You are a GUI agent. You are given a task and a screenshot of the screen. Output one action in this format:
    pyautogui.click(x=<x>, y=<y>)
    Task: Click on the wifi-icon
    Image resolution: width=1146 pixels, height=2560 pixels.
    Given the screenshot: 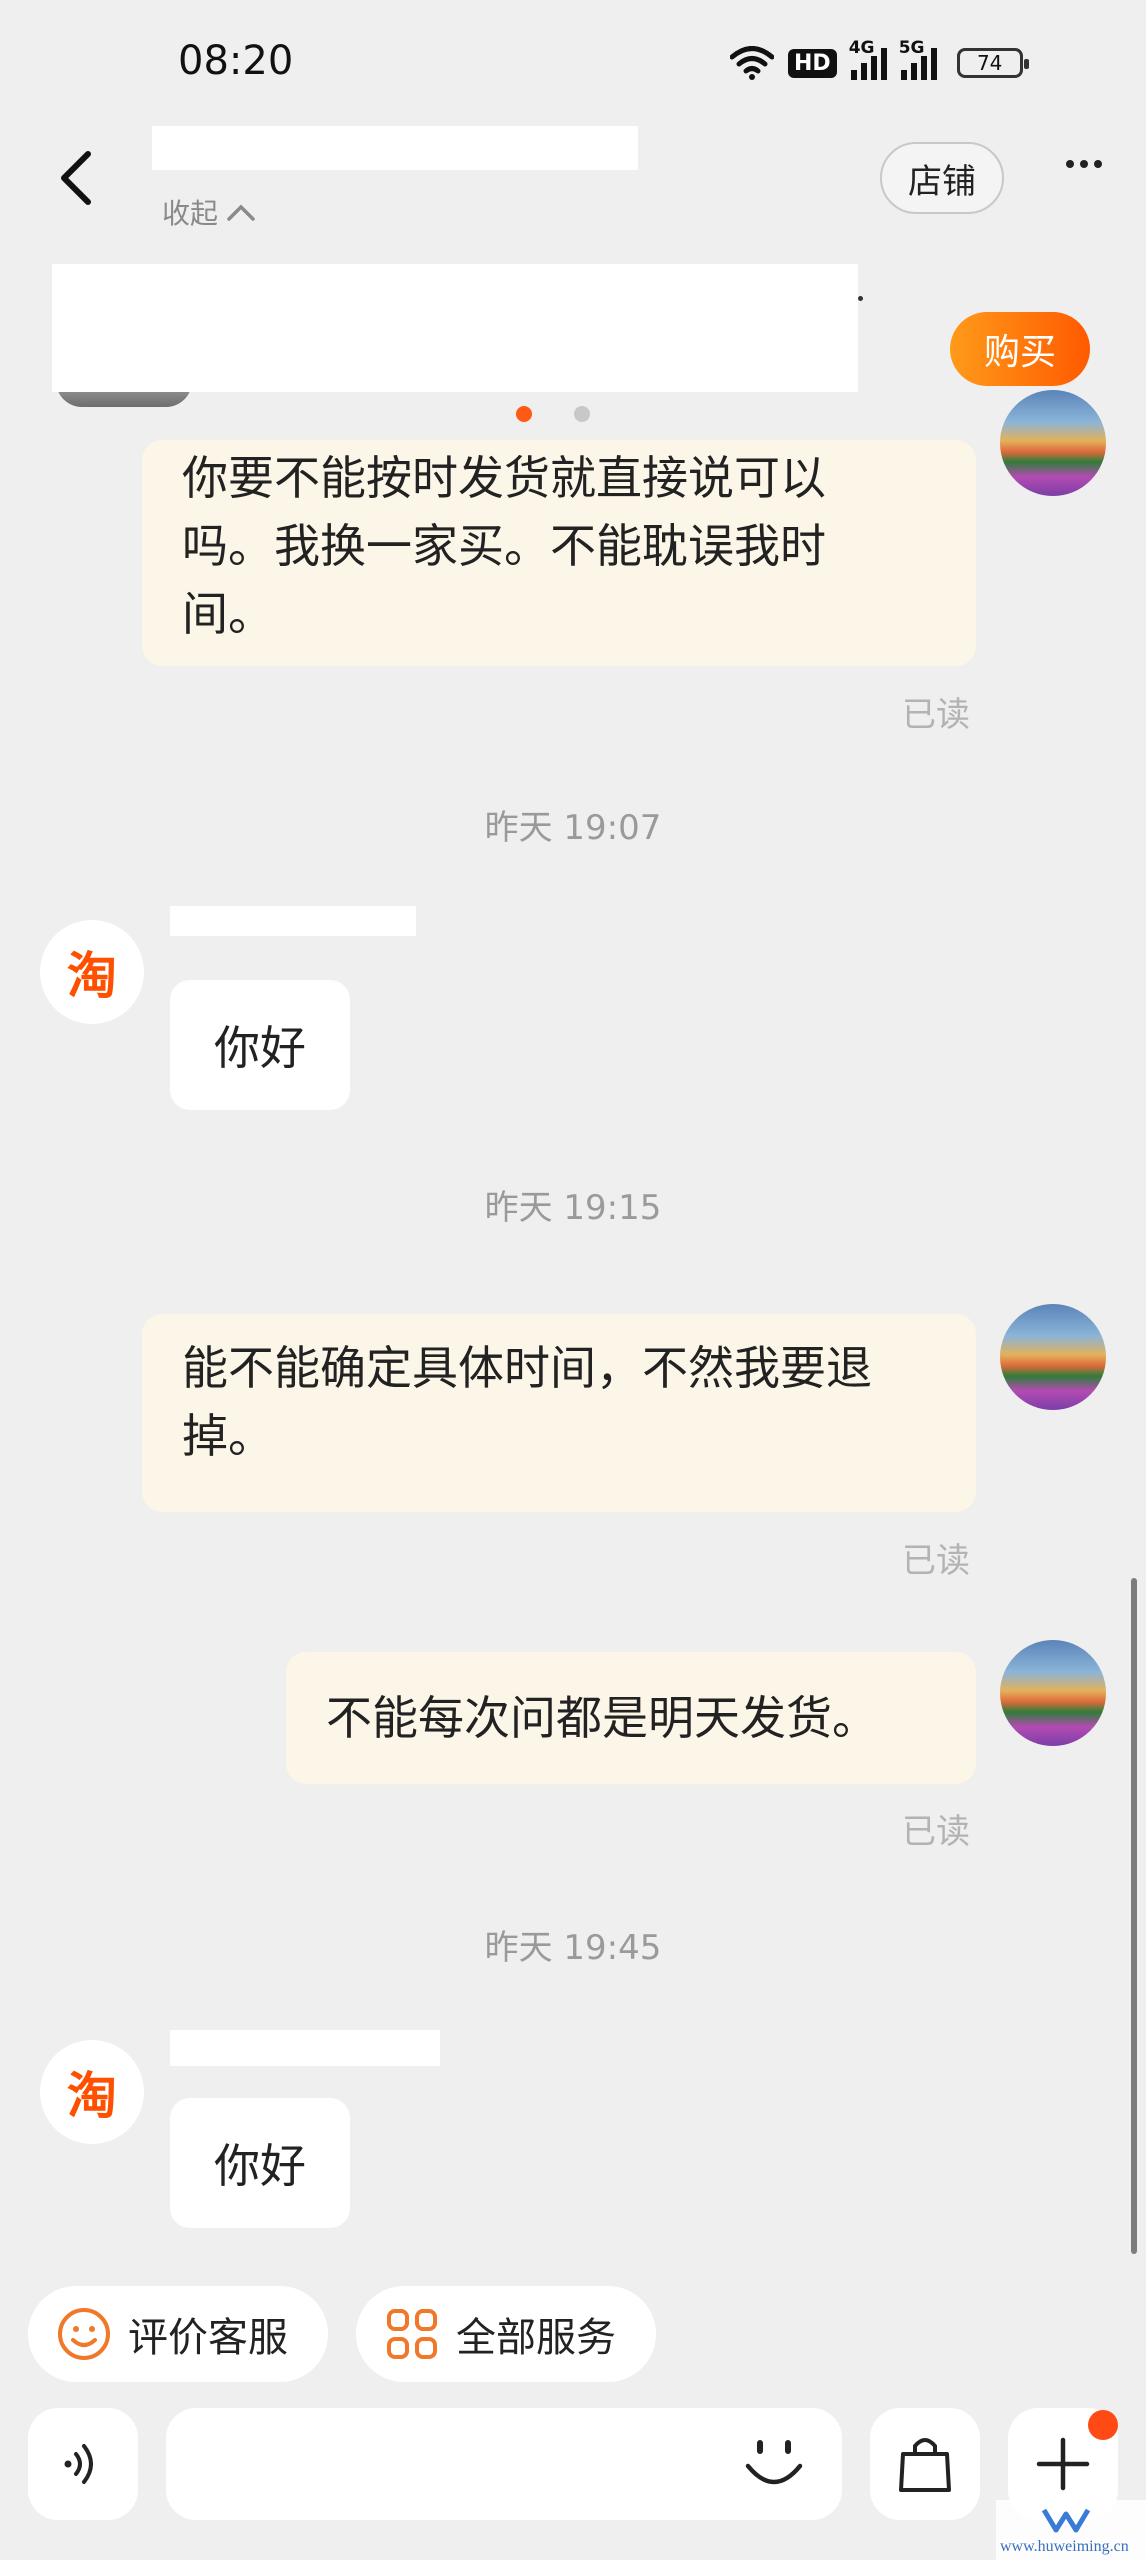 What is the action you would take?
    pyautogui.click(x=752, y=63)
    